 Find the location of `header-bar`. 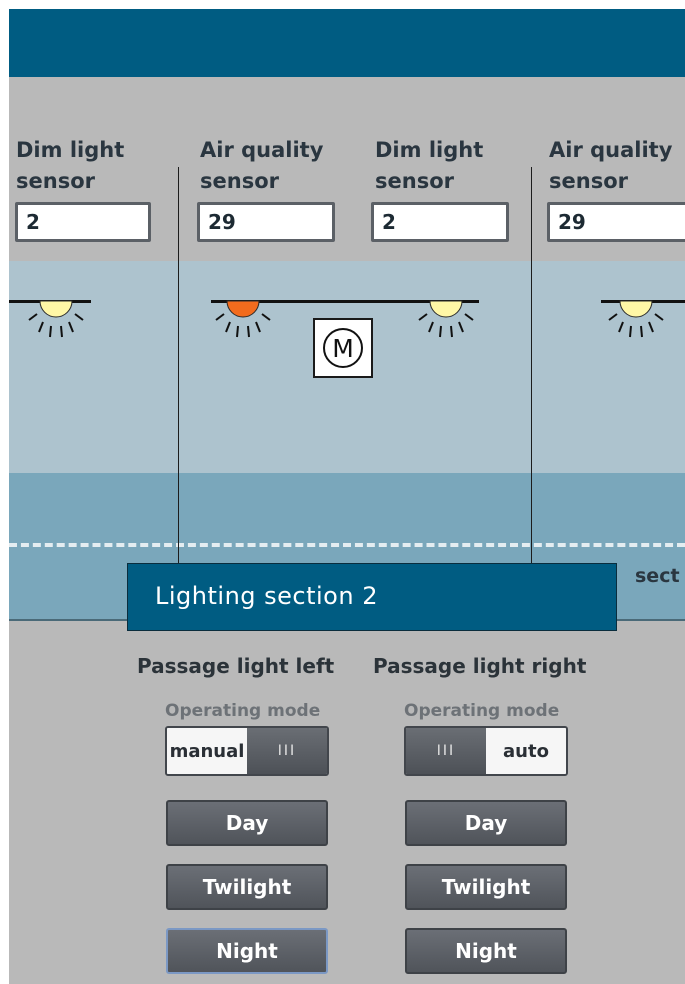

header-bar is located at coordinates (347, 43).